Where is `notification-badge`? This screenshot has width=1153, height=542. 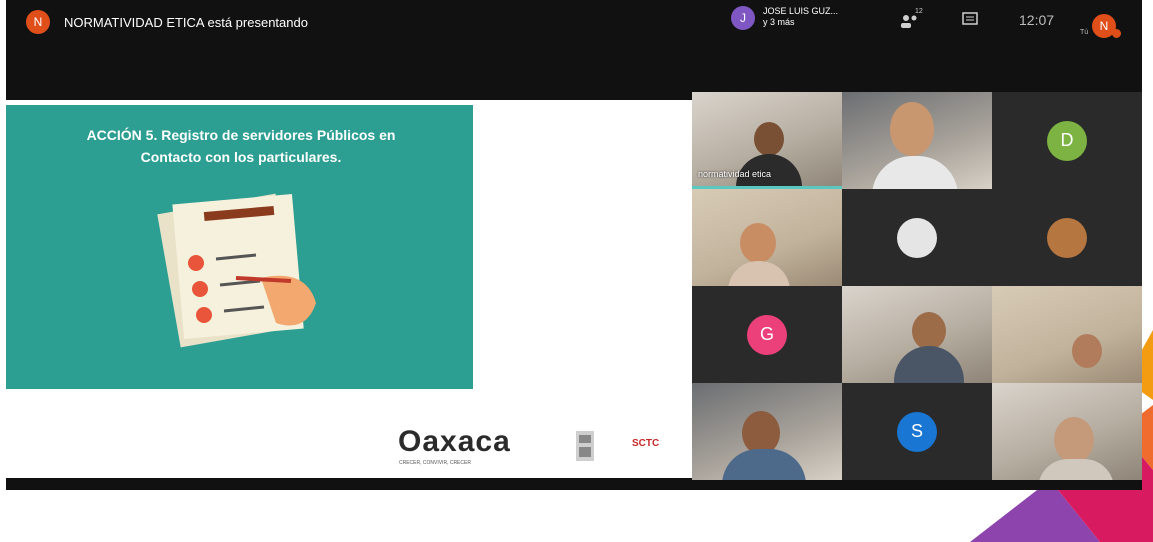
notification-badge is located at coordinates (1116, 33).